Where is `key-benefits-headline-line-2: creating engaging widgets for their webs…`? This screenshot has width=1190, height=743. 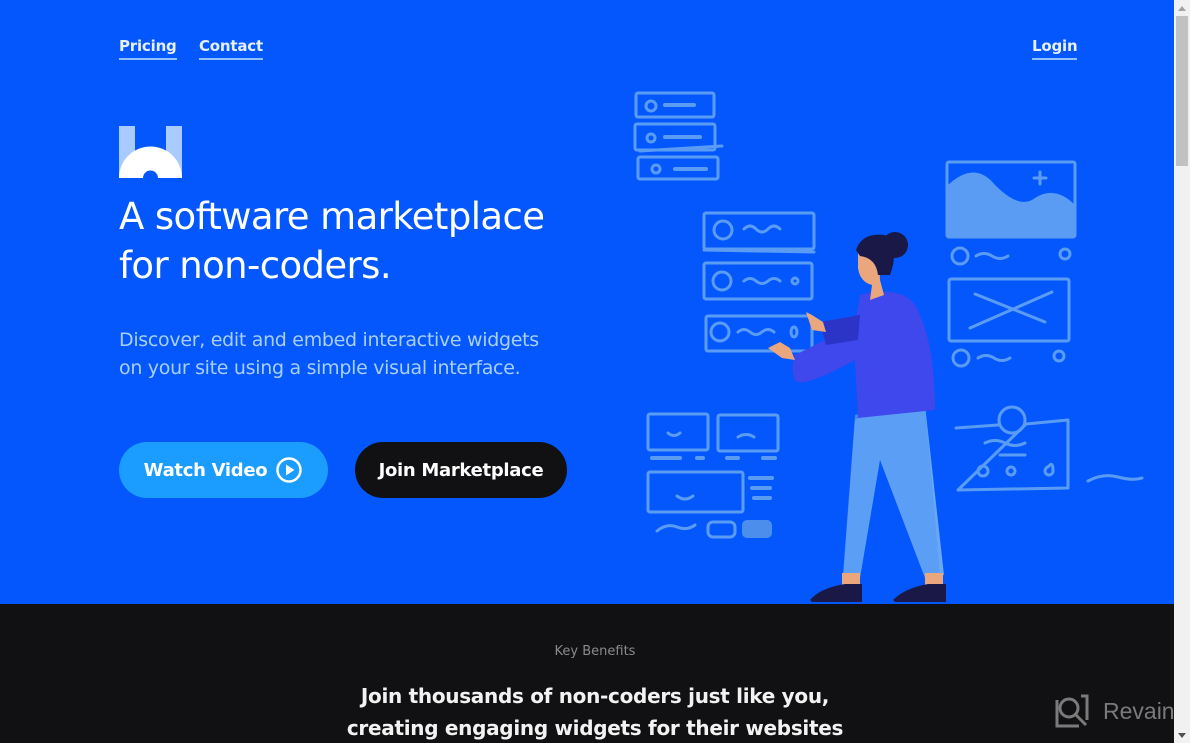
key-benefits-headline-line-2: creating engaging widgets for their webs… is located at coordinates (595, 728).